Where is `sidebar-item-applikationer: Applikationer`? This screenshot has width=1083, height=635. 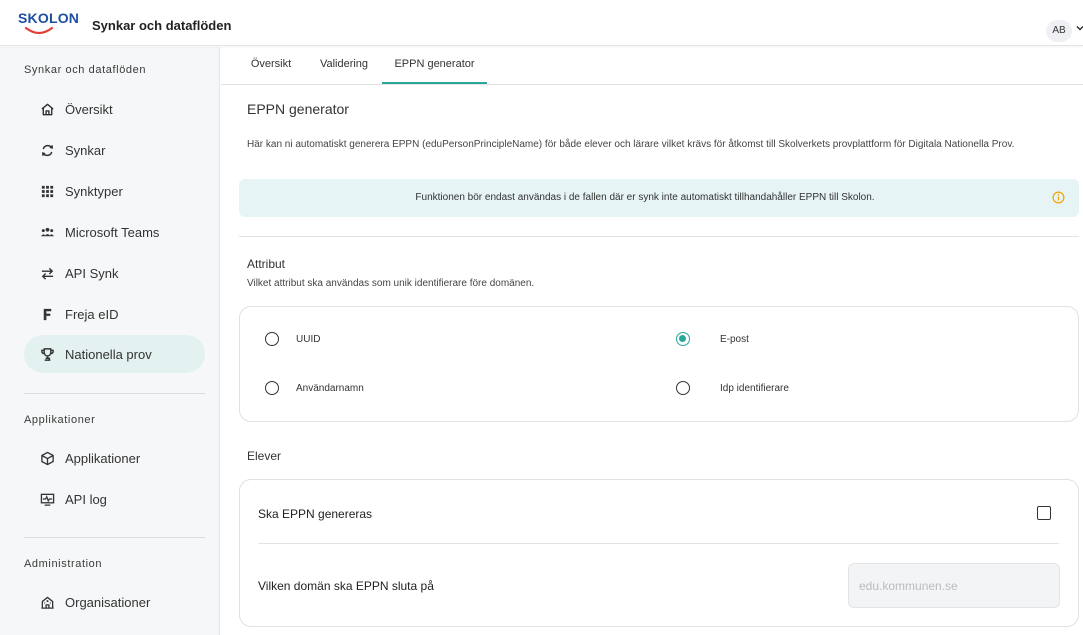 sidebar-item-applikationer: Applikationer is located at coordinates (114, 458).